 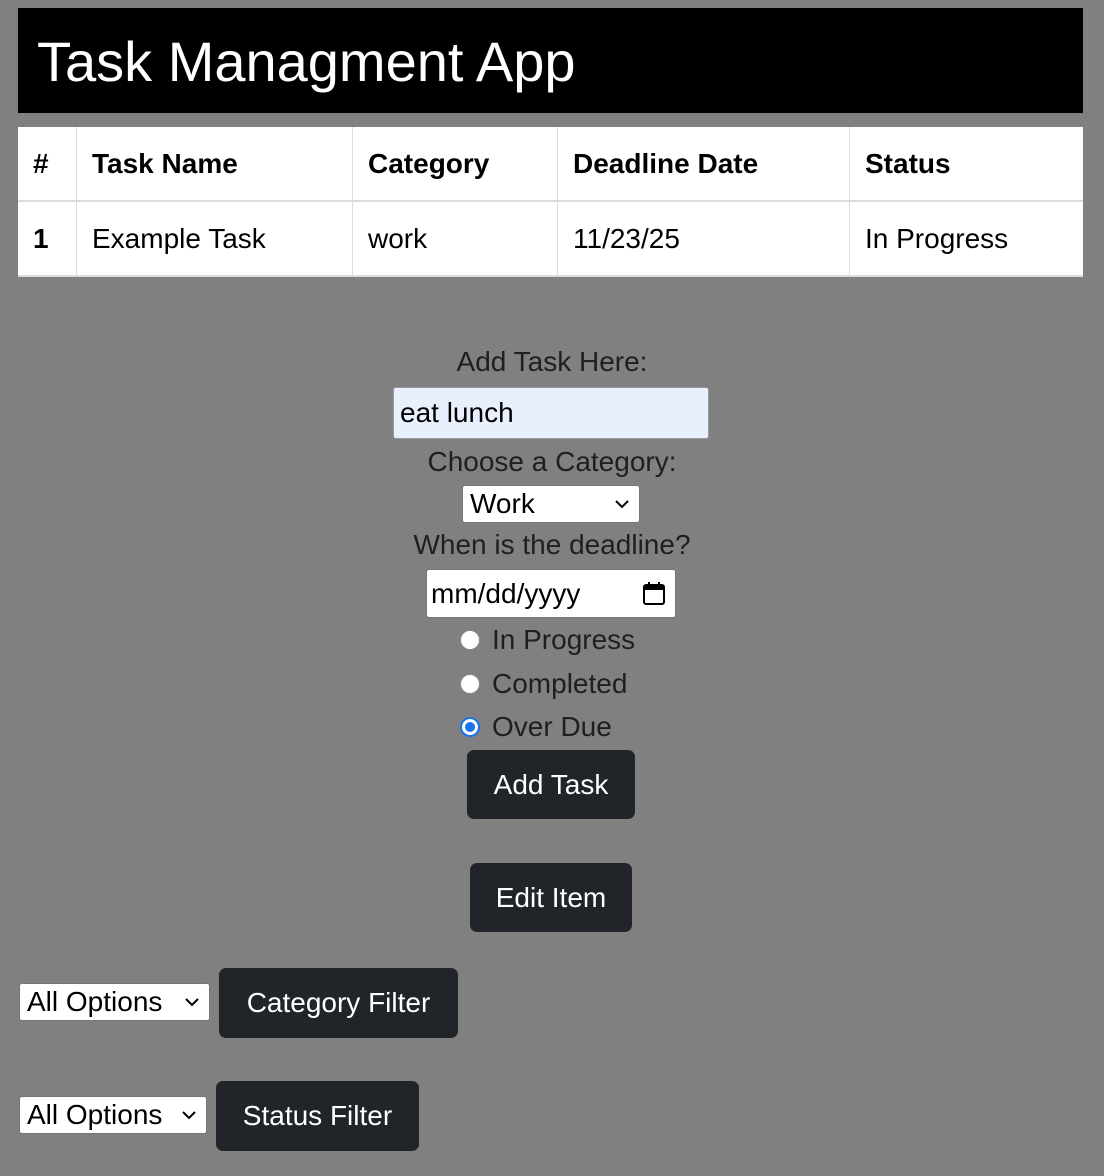 What do you see at coordinates (560, 683) in the screenshot?
I see `status-option-label: Completed` at bounding box center [560, 683].